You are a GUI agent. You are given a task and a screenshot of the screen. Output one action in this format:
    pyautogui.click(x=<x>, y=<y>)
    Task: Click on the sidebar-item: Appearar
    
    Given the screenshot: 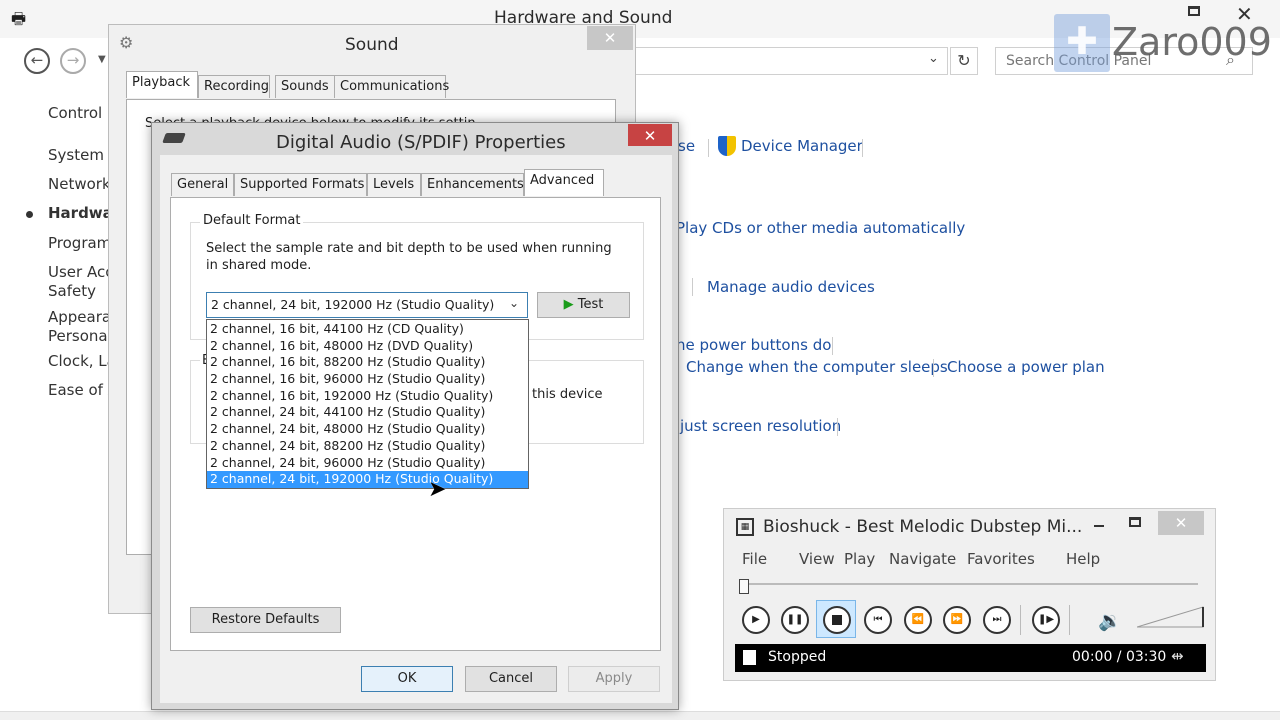 What is the action you would take?
    pyautogui.click(x=82, y=317)
    